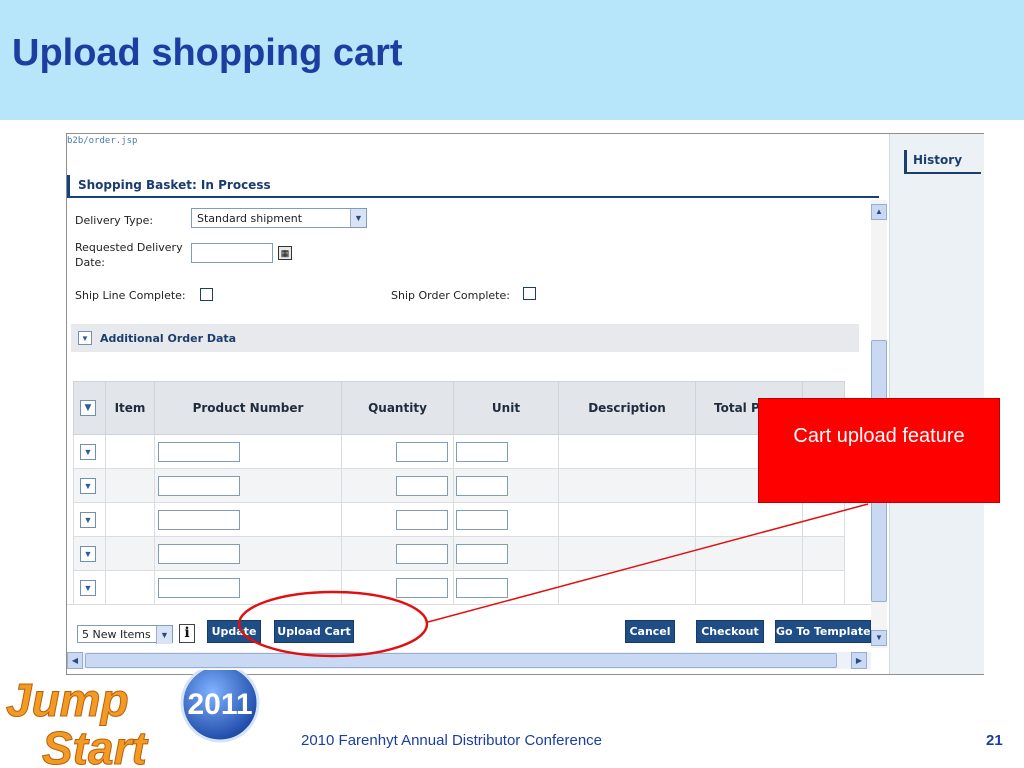 Image resolution: width=1024 pixels, height=768 pixels. I want to click on ship-order-complete-label: Ship Order Complete:, so click(450, 295).